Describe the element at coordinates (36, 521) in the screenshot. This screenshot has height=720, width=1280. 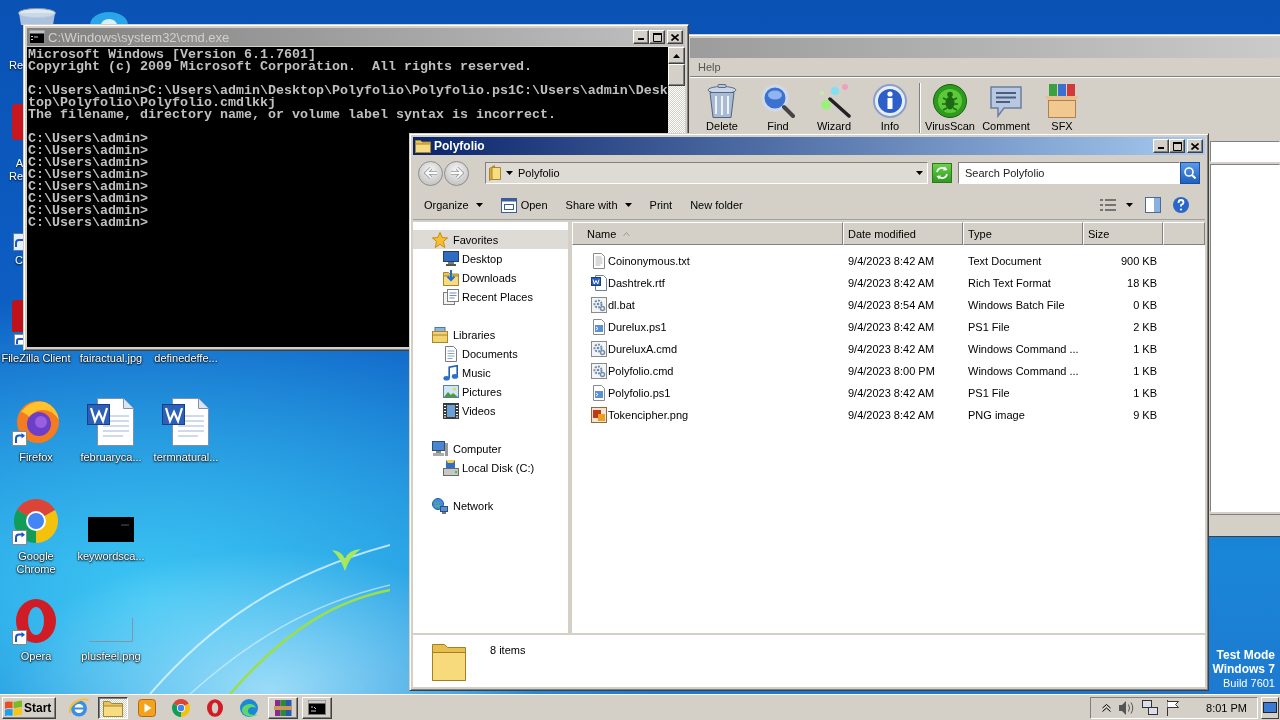
I see `chrome-logo-icon` at that location.